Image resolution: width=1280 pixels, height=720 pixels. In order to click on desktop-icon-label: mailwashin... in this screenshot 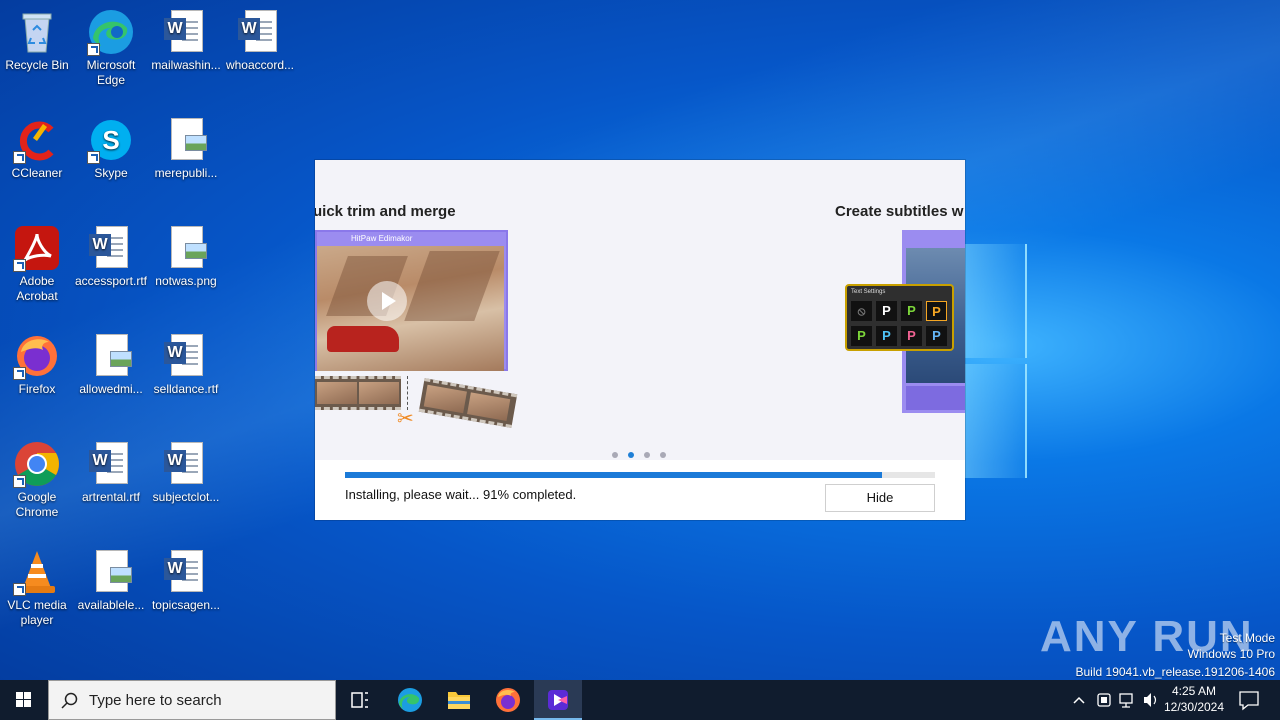, I will do `click(186, 65)`.